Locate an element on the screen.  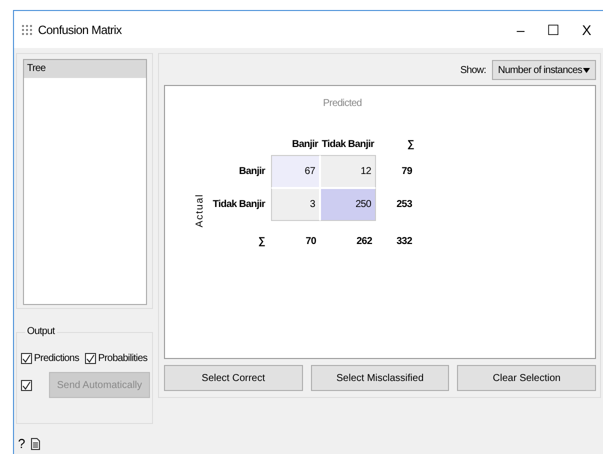
axis-label: Predicted is located at coordinates (342, 103).